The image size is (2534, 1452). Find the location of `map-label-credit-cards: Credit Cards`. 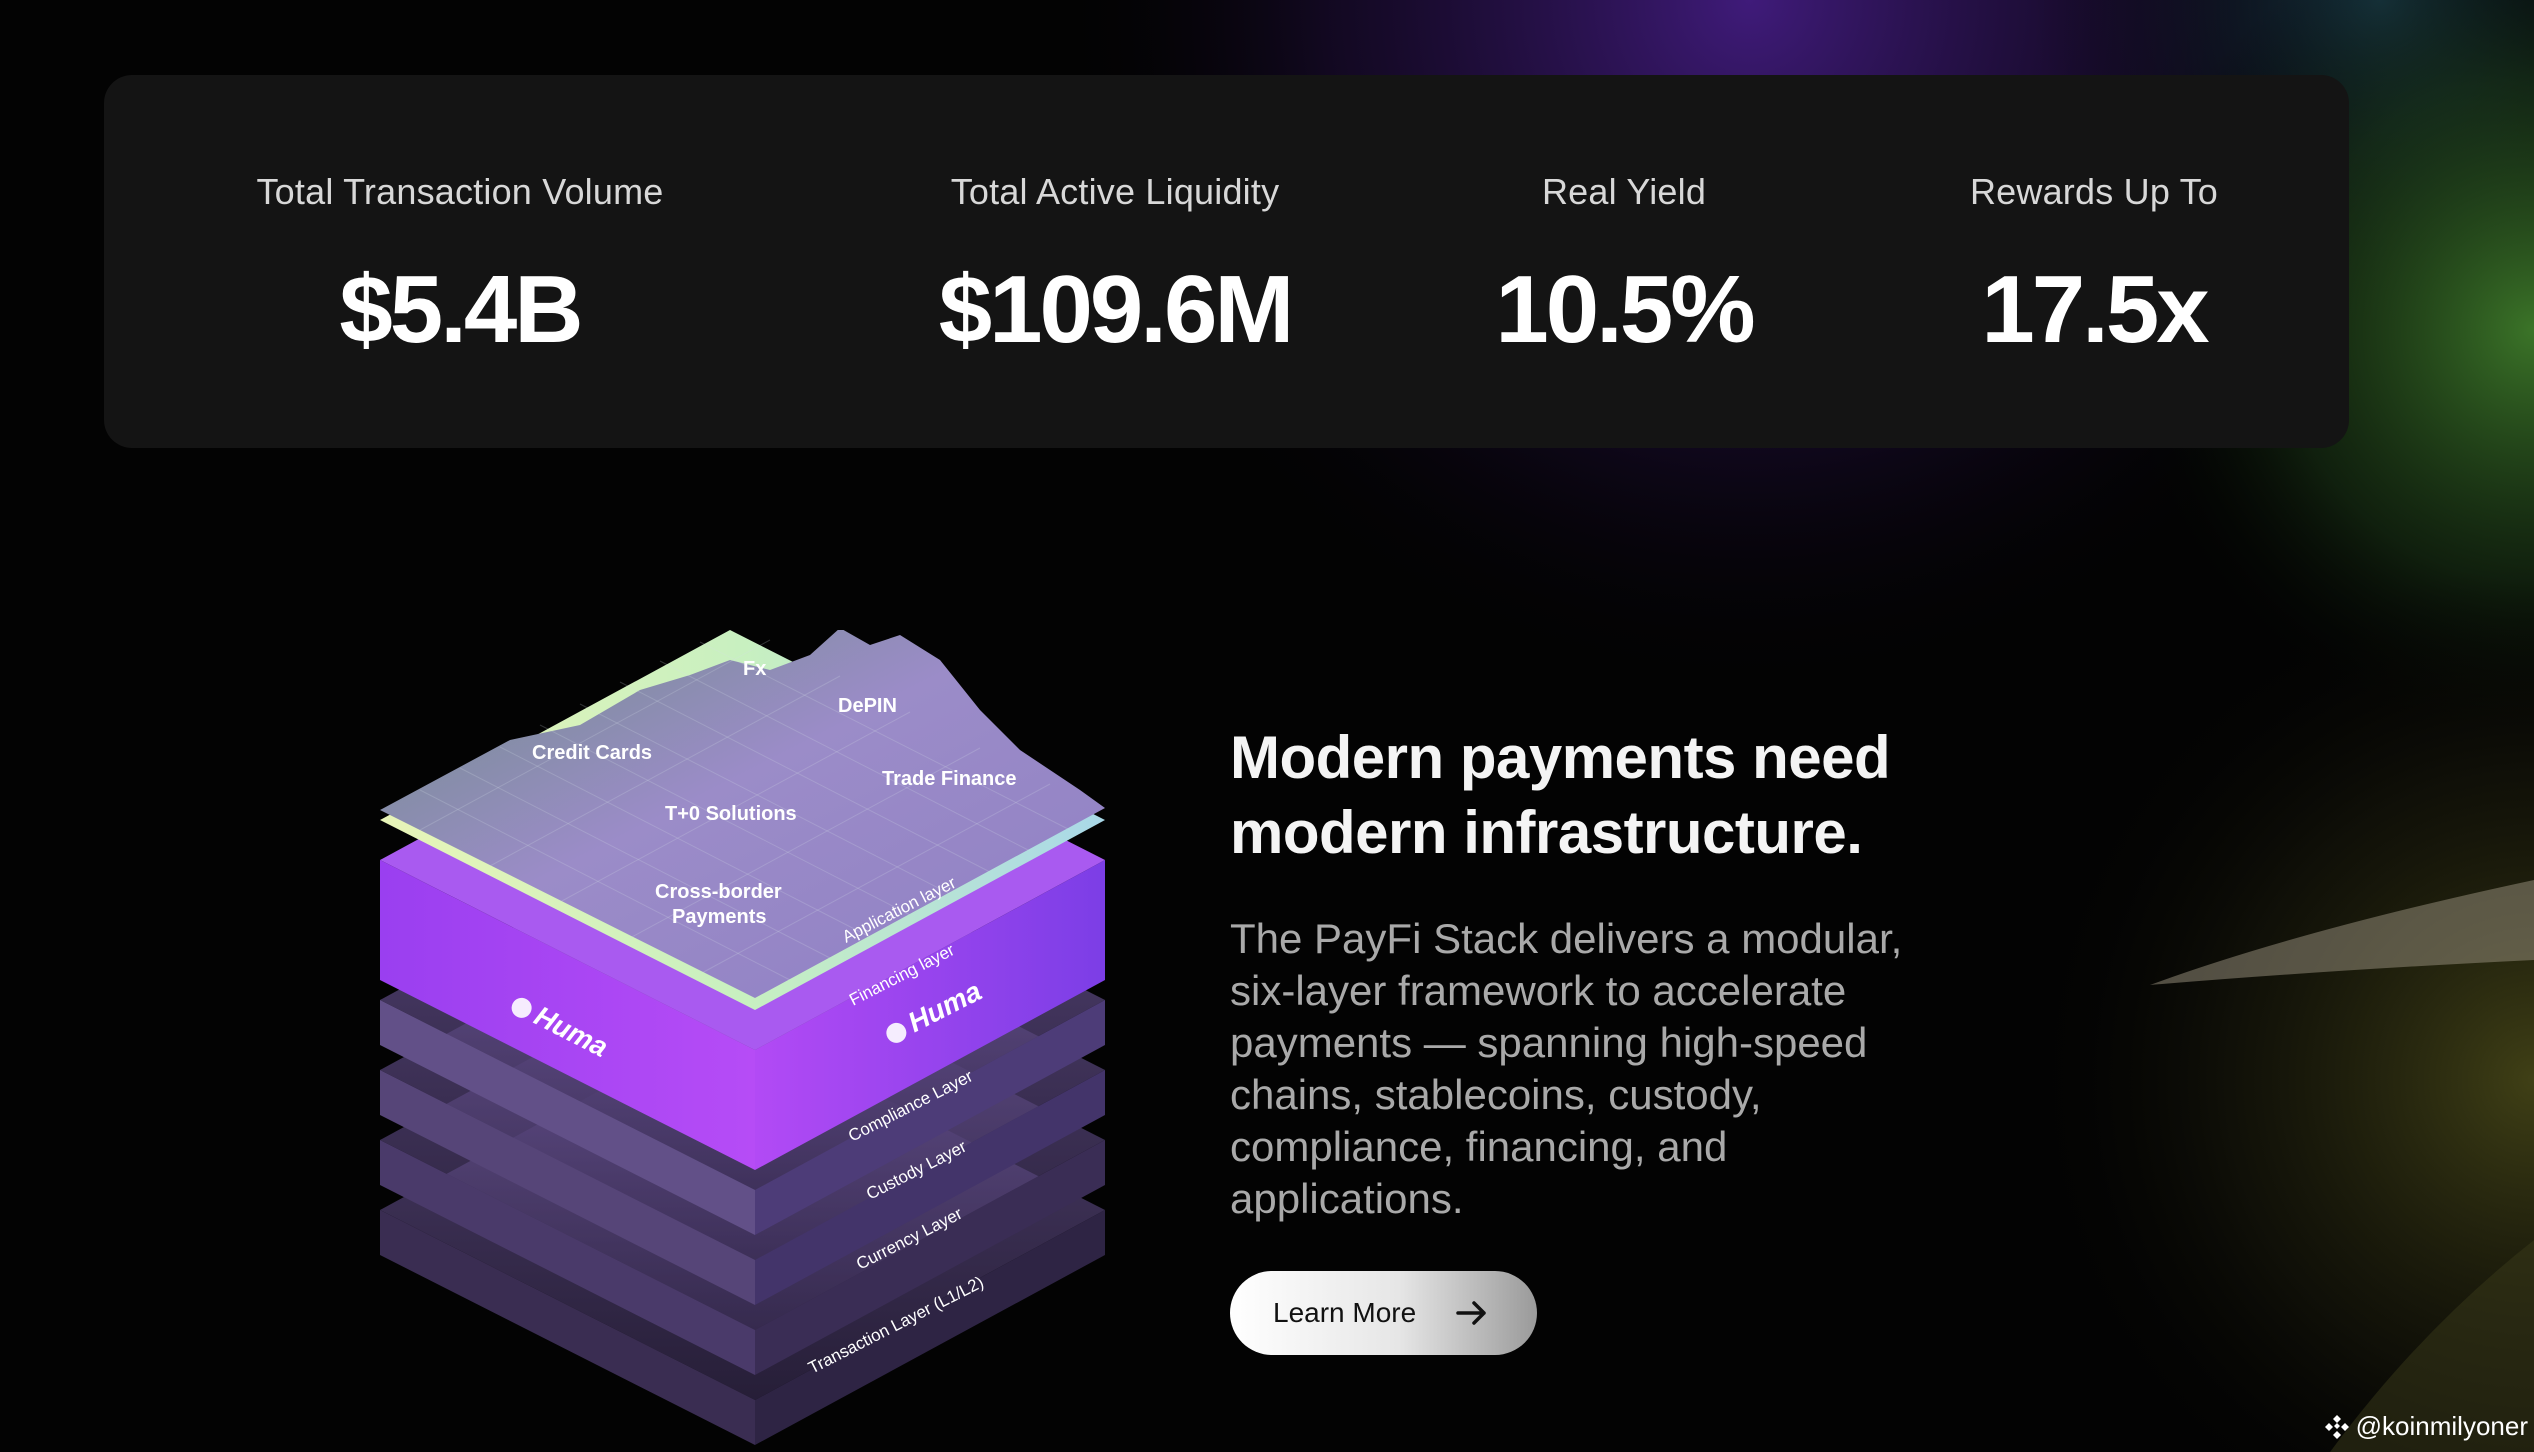

map-label-credit-cards: Credit Cards is located at coordinates (592, 753).